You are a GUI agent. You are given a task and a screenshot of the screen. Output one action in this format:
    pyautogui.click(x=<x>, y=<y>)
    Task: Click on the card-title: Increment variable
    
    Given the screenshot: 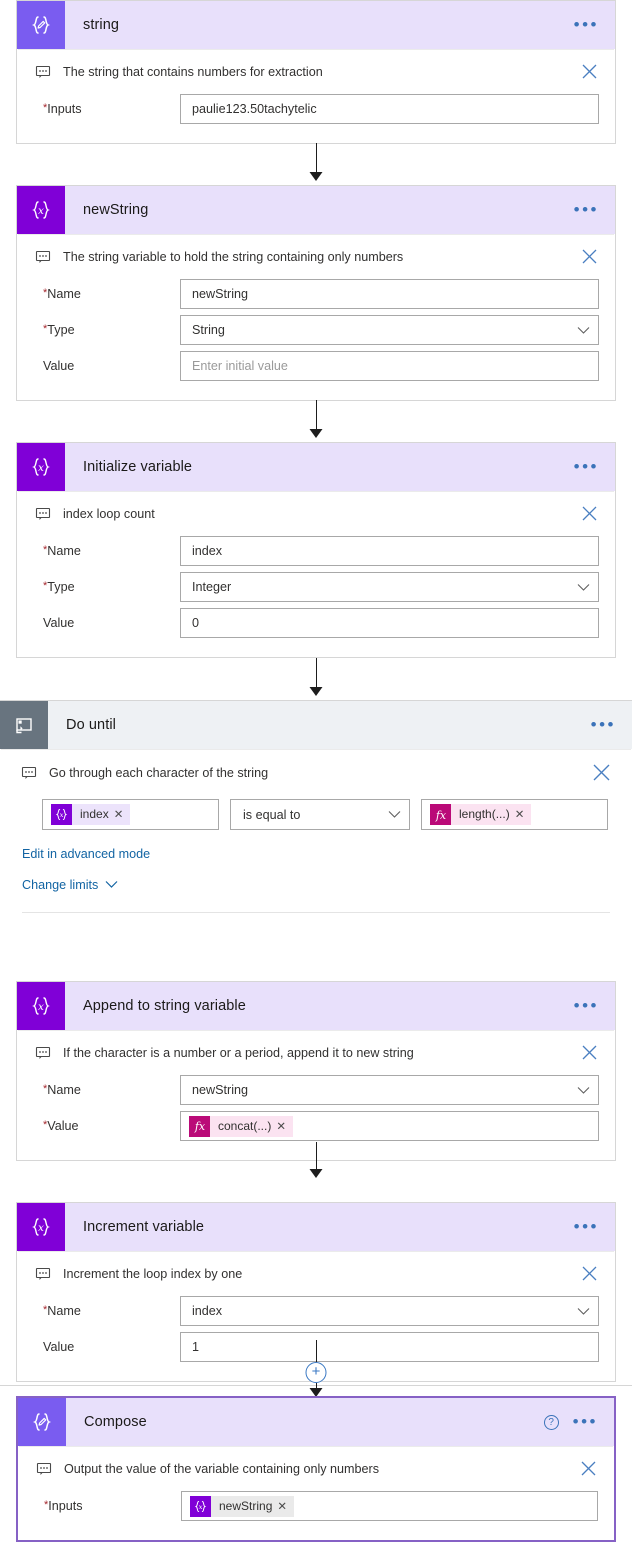 What is the action you would take?
    pyautogui.click(x=144, y=1227)
    